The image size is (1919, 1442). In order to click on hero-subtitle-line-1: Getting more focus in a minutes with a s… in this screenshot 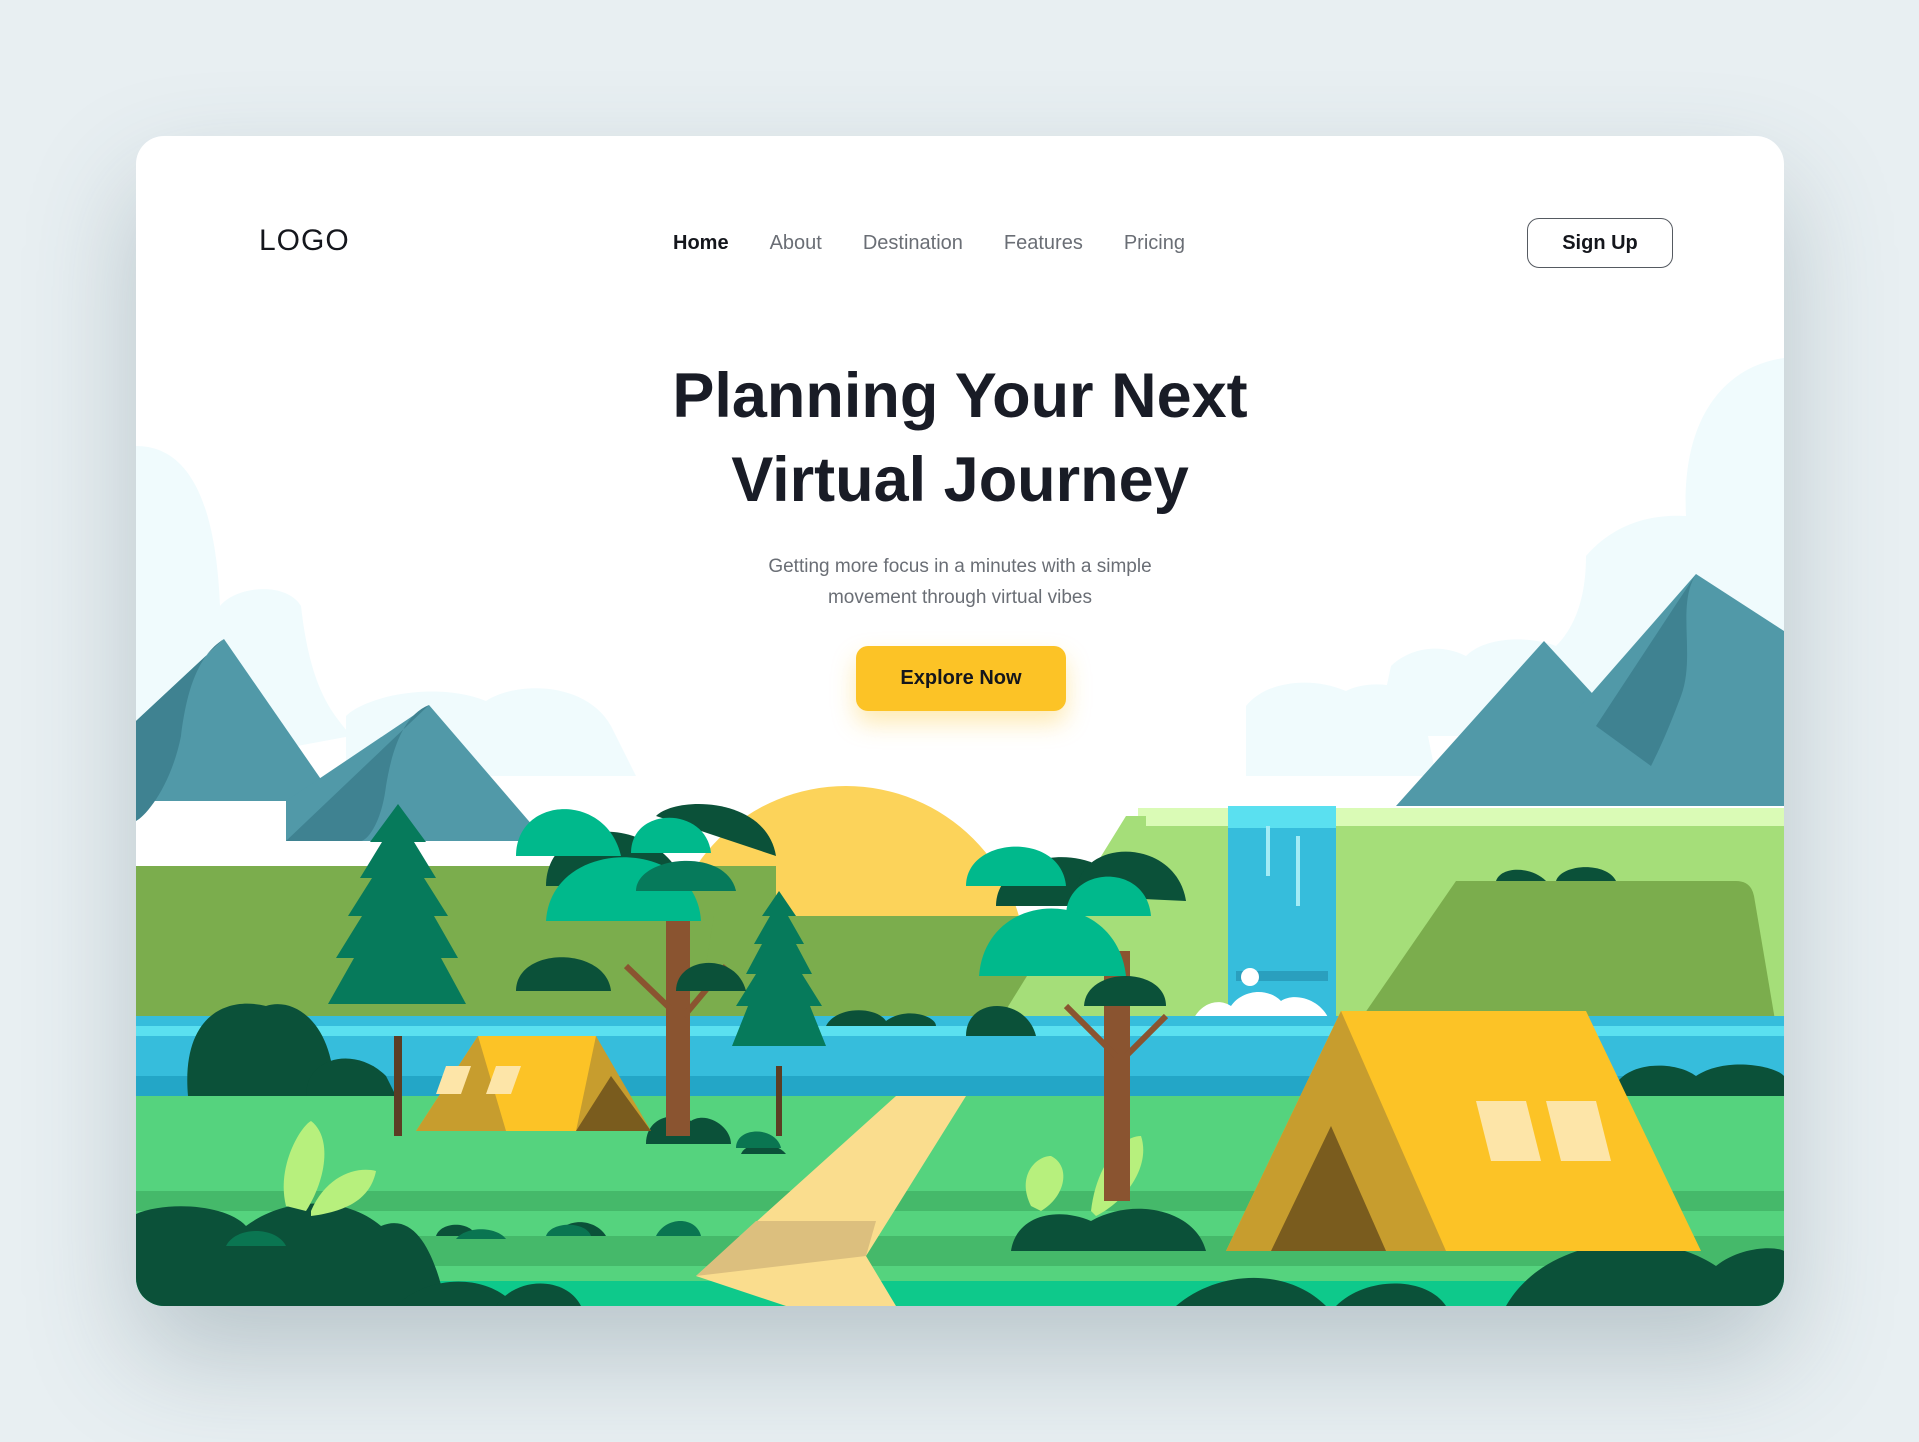, I will do `click(960, 566)`.